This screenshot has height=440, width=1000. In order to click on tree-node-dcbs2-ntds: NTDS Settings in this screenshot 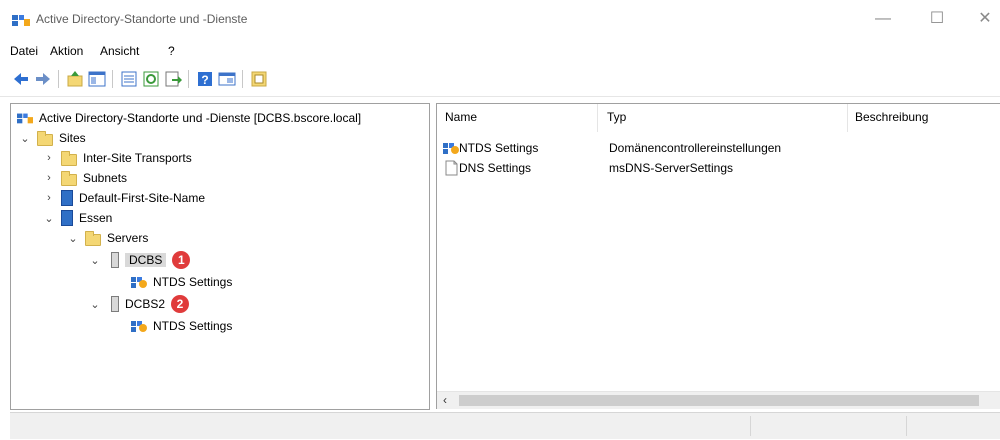, I will do `click(181, 326)`.